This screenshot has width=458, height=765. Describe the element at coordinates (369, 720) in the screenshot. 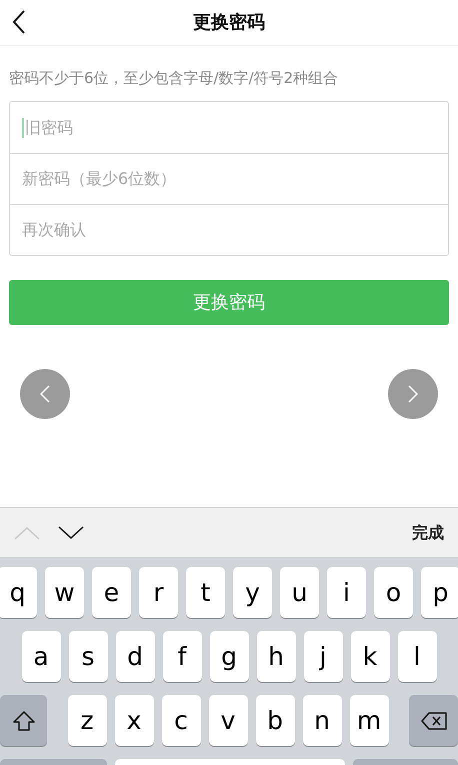

I see `keyboard-key: m` at that location.